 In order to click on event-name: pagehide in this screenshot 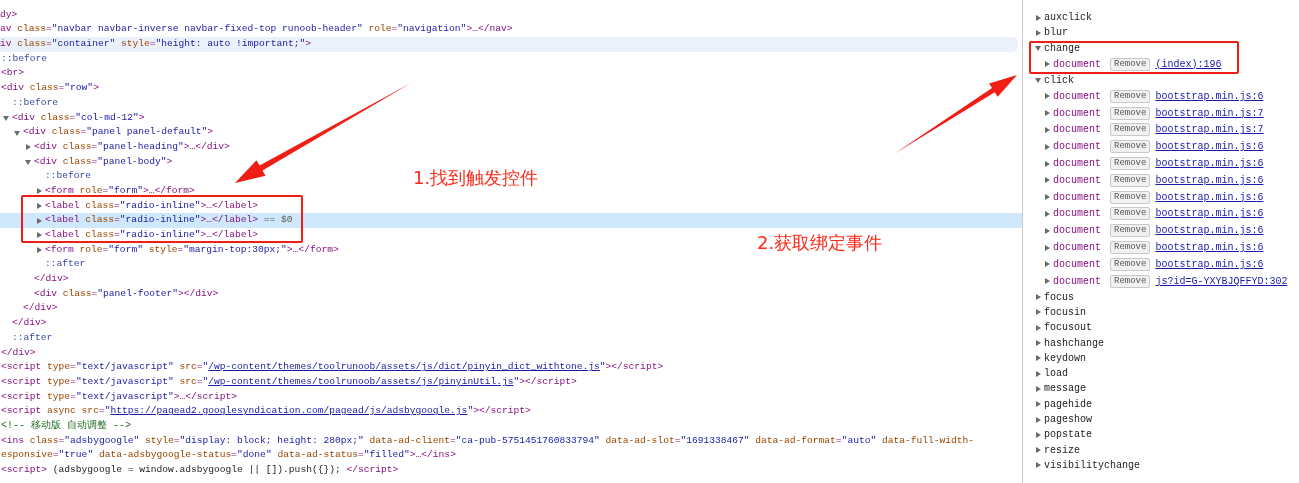, I will do `click(1068, 404)`.